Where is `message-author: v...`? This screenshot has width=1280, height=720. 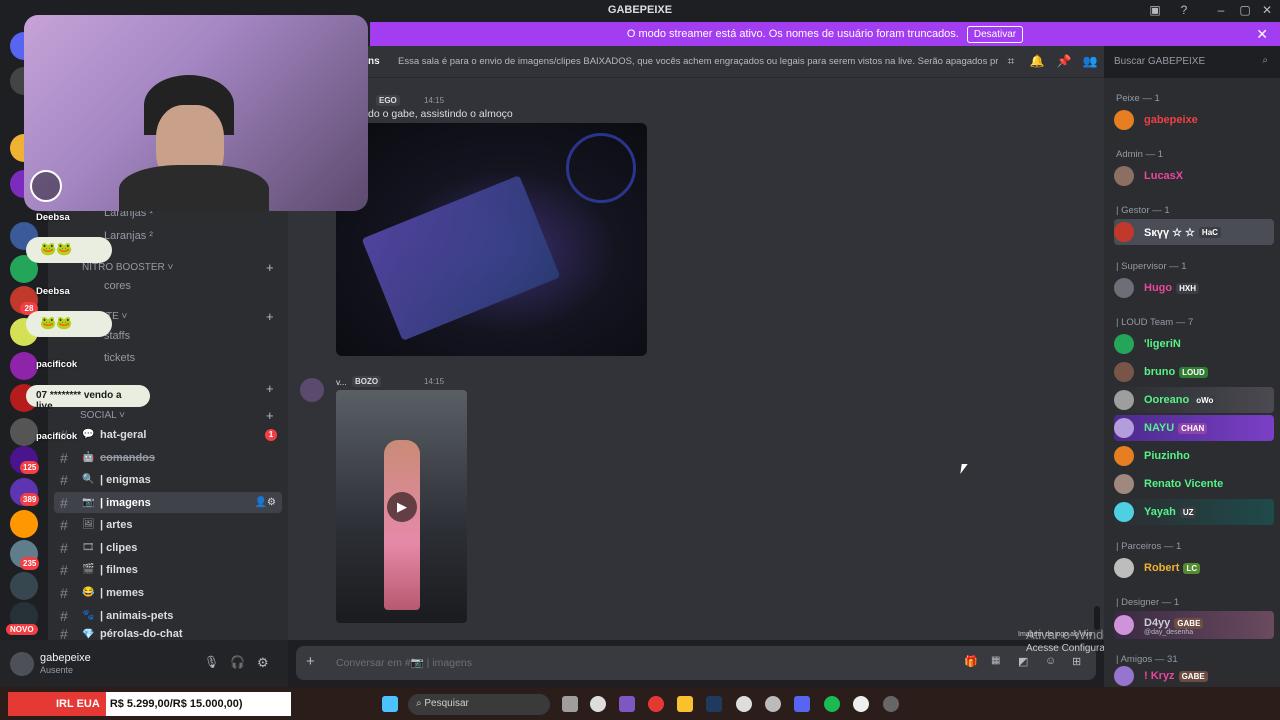
message-author: v... is located at coordinates (341, 382).